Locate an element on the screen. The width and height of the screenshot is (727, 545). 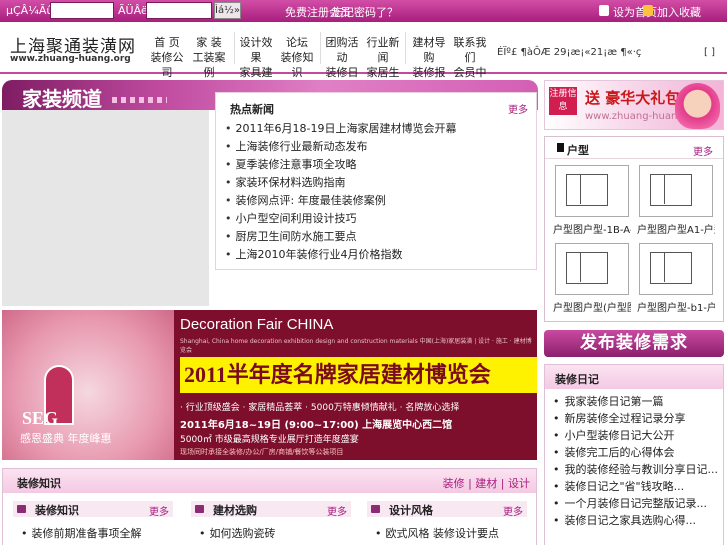
login-button: Ìá½» is located at coordinates (227, 10).